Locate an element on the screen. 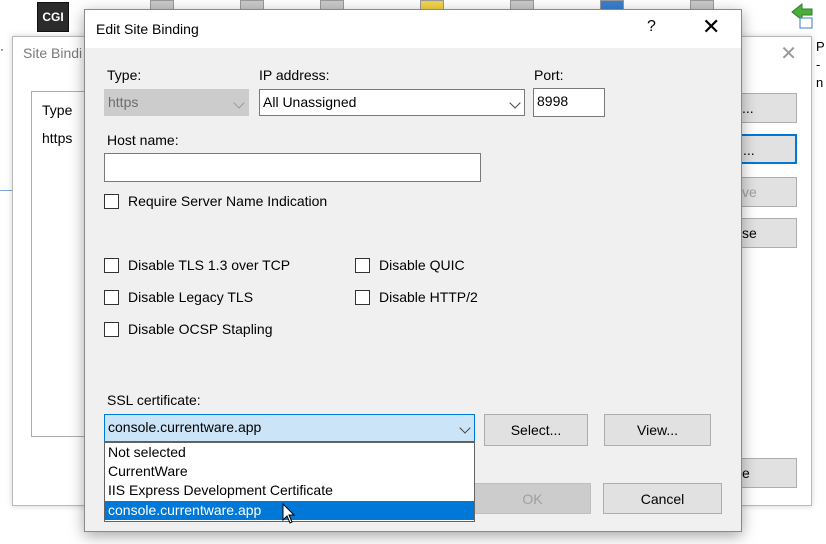 Image resolution: width=826 pixels, height=544 pixels. checkbox-label: Disable QUIC is located at coordinates (422, 265).